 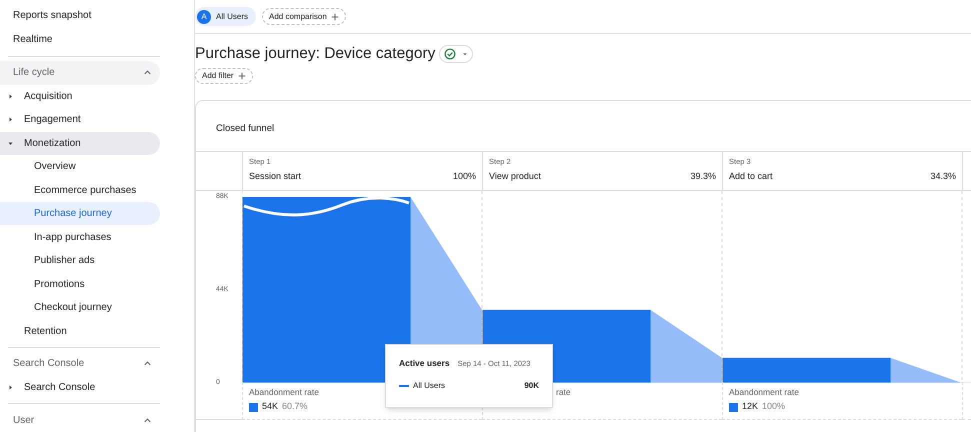 What do you see at coordinates (80, 166) in the screenshot?
I see `nav-item: Overview` at bounding box center [80, 166].